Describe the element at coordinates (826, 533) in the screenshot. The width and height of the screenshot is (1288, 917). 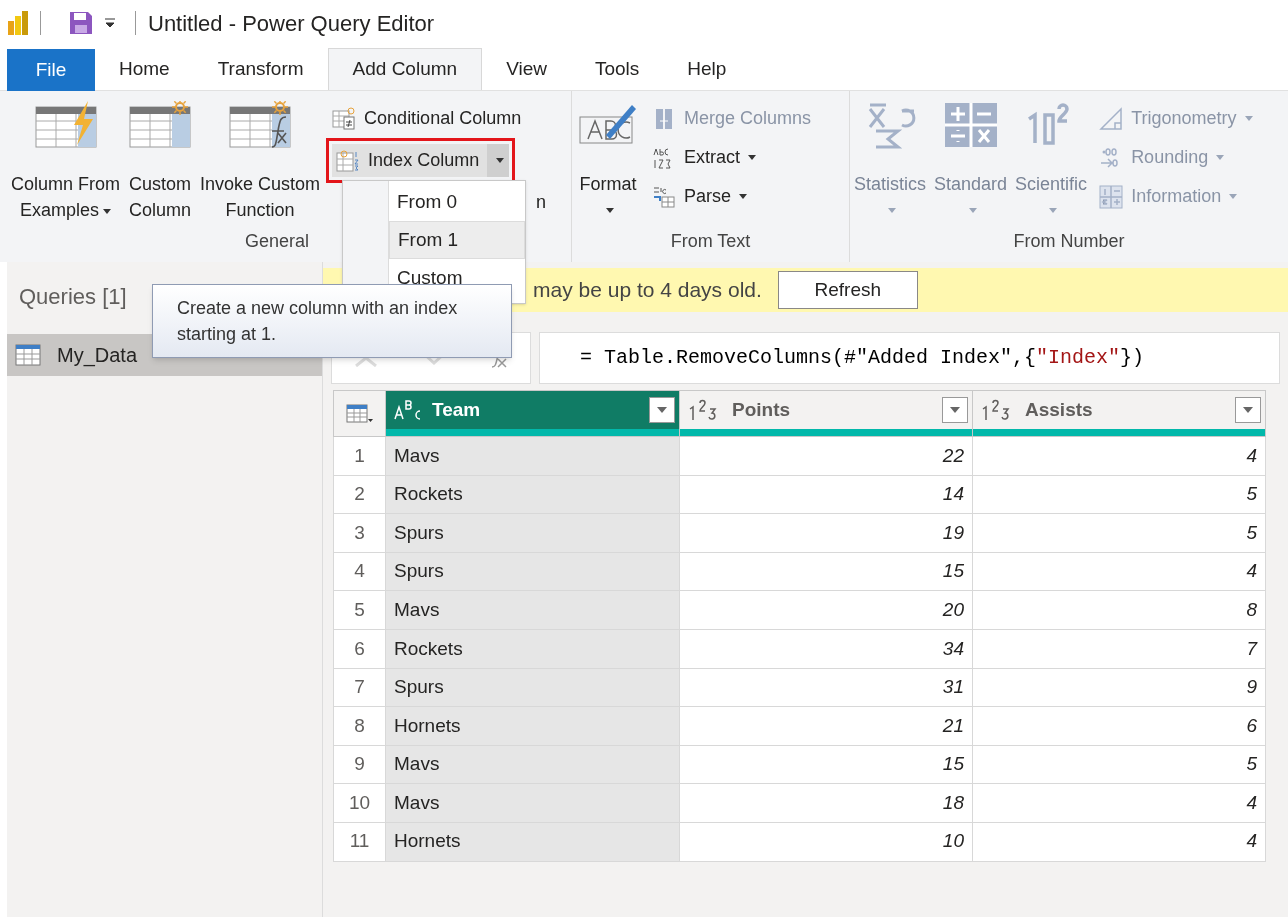
I see `table-cell: 19` at that location.